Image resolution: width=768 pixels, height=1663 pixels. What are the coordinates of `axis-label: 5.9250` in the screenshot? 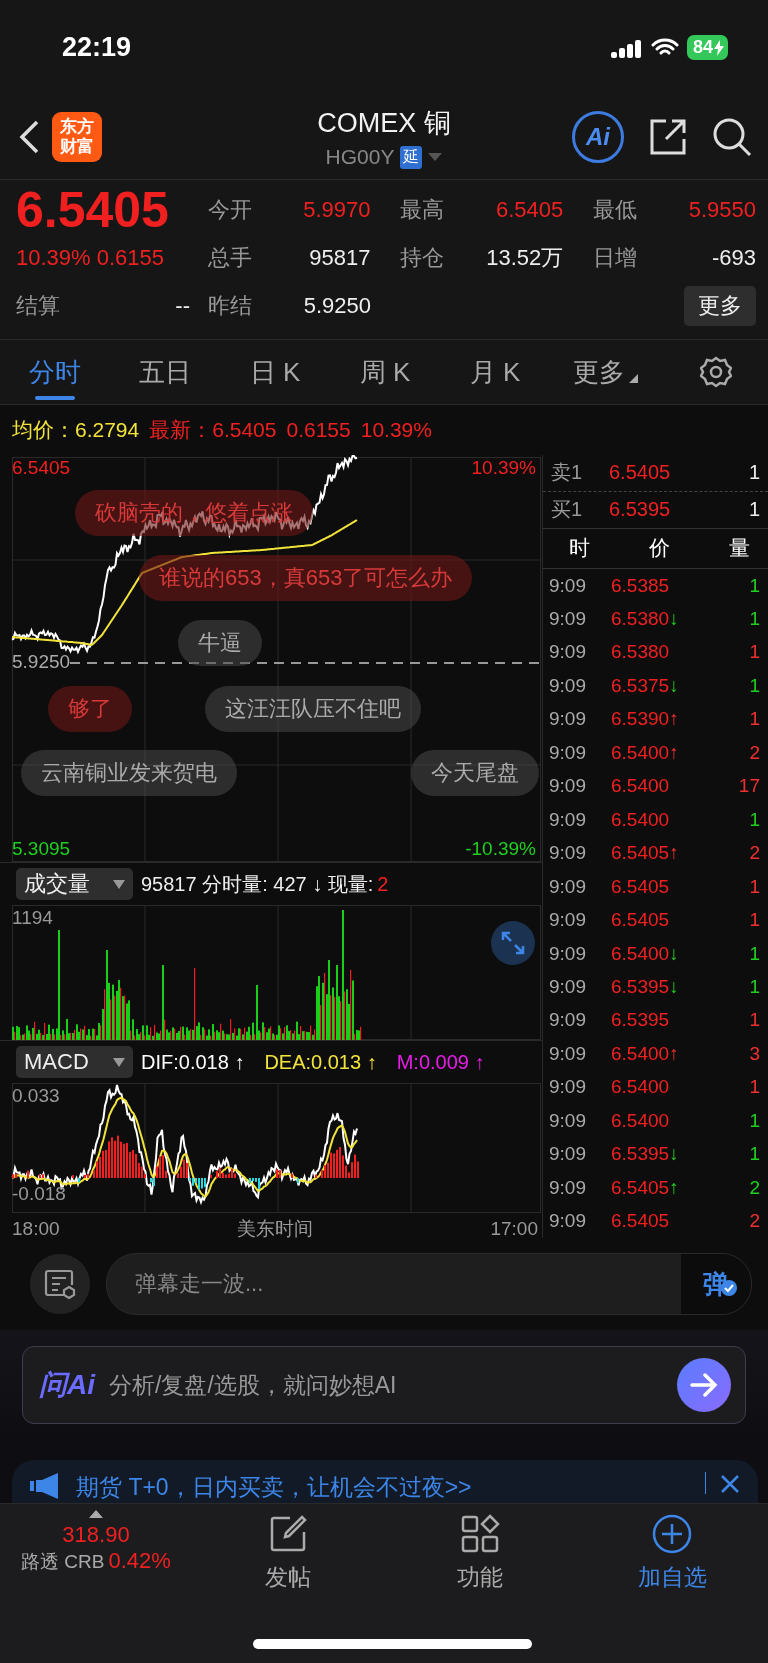 It's located at (41, 662).